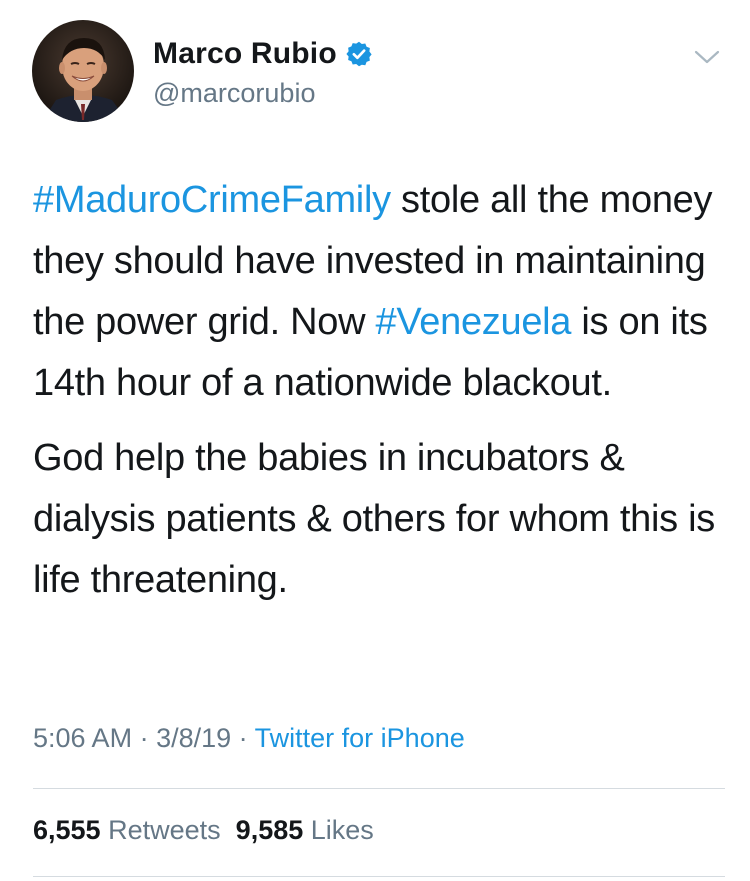 This screenshot has width=750, height=881. I want to click on avatar-portrait-image, so click(83, 71).